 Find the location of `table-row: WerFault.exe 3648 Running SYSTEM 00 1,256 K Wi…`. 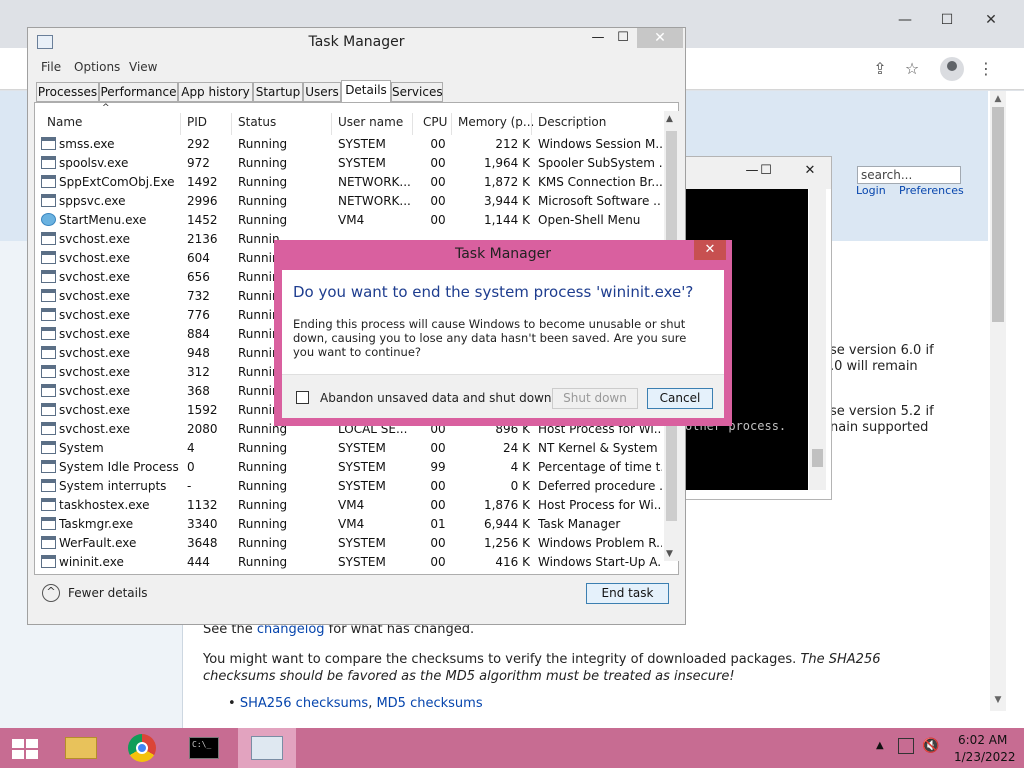

table-row: WerFault.exe 3648 Running SYSTEM 00 1,256 K Wi… is located at coordinates (349, 543).